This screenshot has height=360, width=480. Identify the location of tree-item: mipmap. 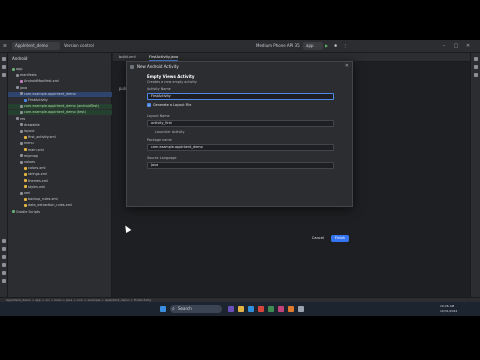
(60, 156).